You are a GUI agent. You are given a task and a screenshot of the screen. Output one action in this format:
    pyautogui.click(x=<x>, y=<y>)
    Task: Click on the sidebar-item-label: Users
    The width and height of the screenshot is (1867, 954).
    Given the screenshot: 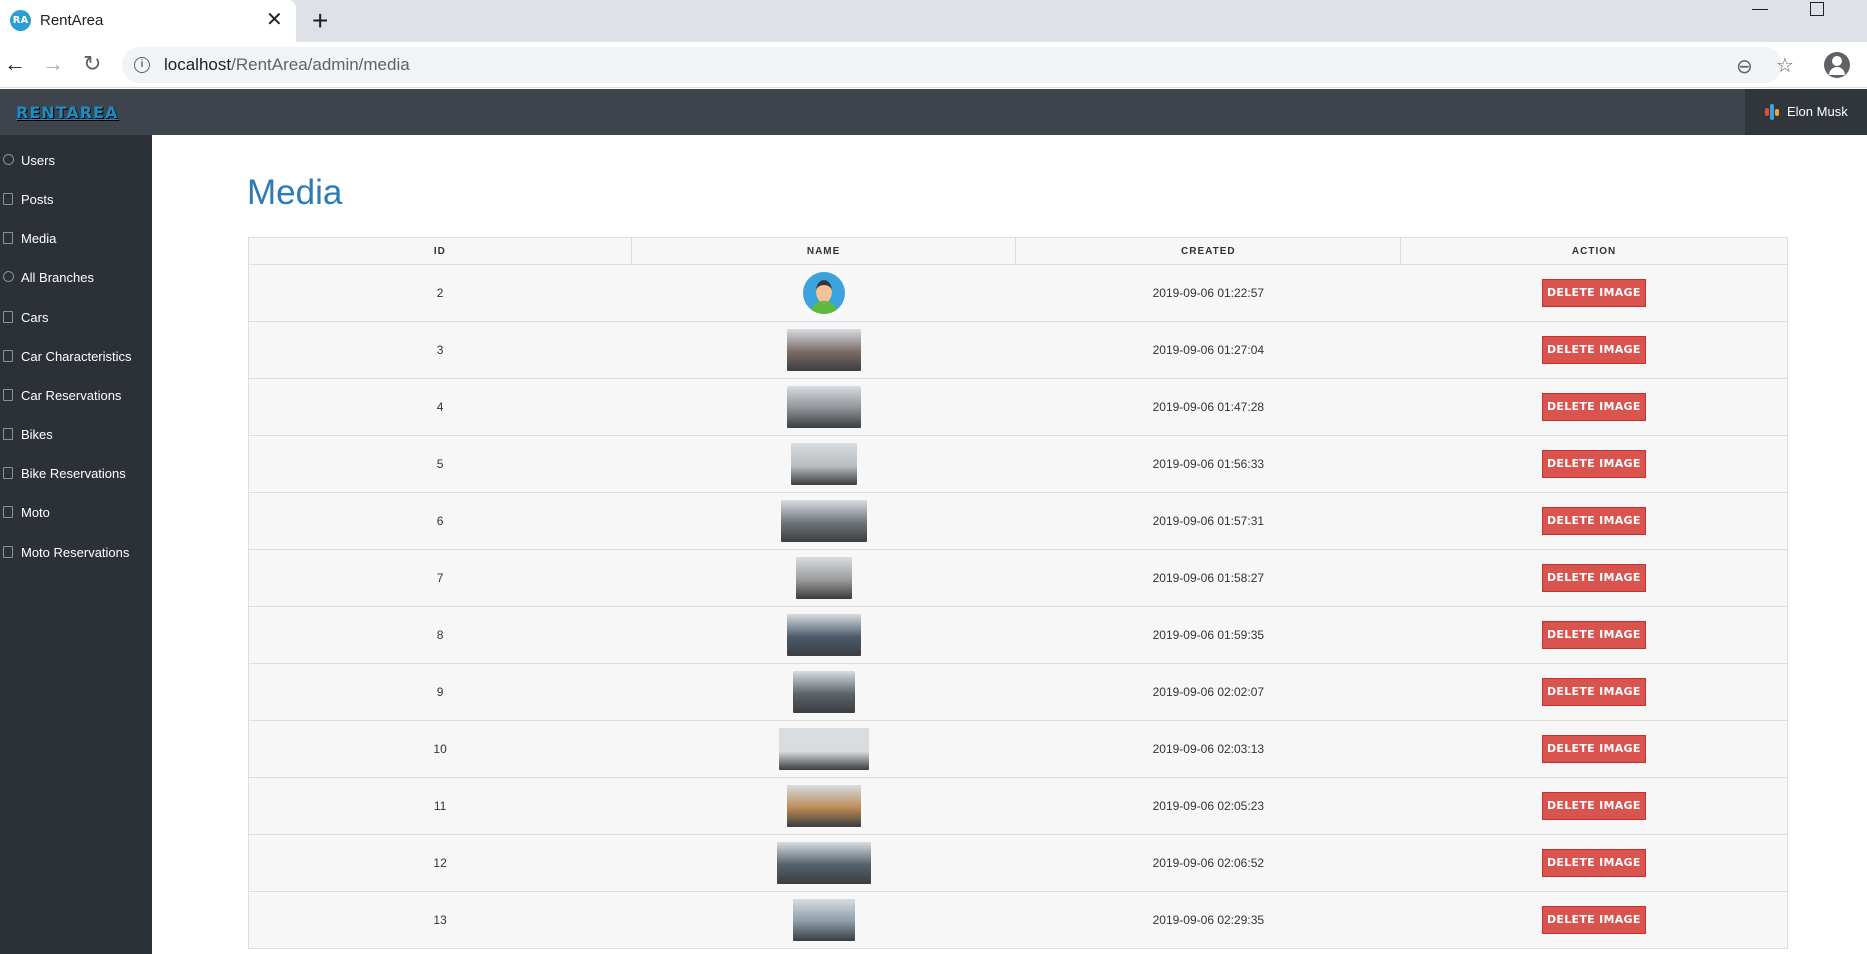 What is the action you would take?
    pyautogui.click(x=38, y=160)
    